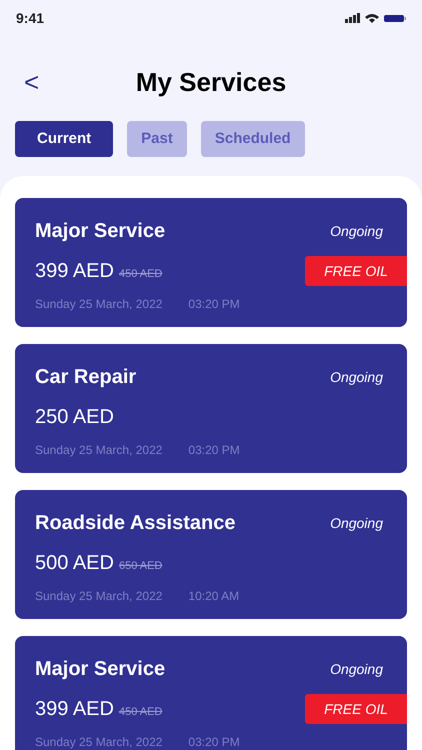  I want to click on service-time: 10:20 AM, so click(214, 596).